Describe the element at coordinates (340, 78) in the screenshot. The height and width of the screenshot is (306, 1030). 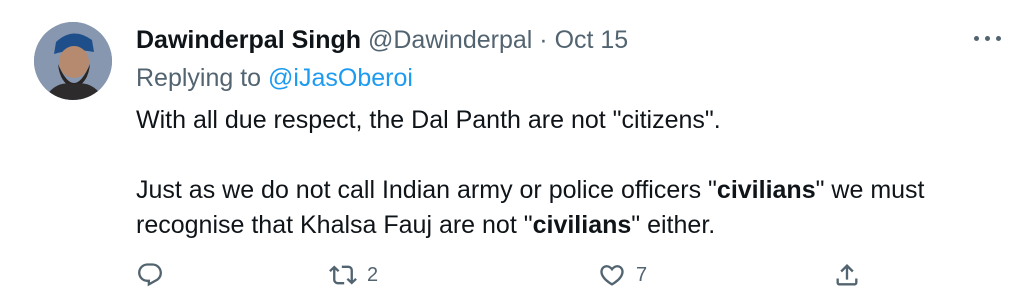
I see `reply-mention-link: @iJasOberoi` at that location.